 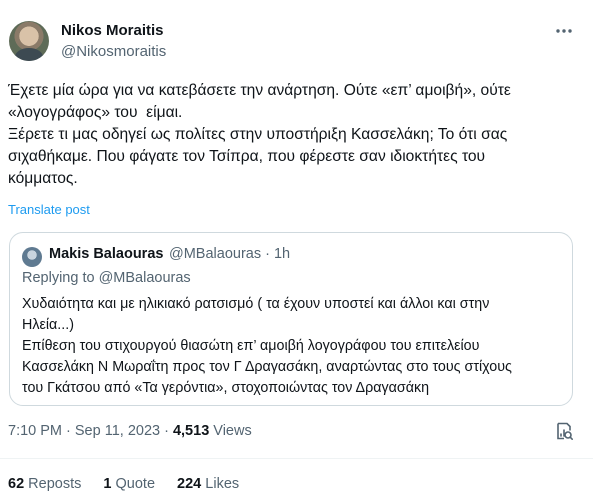 What do you see at coordinates (129, 484) in the screenshot?
I see `quotes-stat: 1 Quote` at bounding box center [129, 484].